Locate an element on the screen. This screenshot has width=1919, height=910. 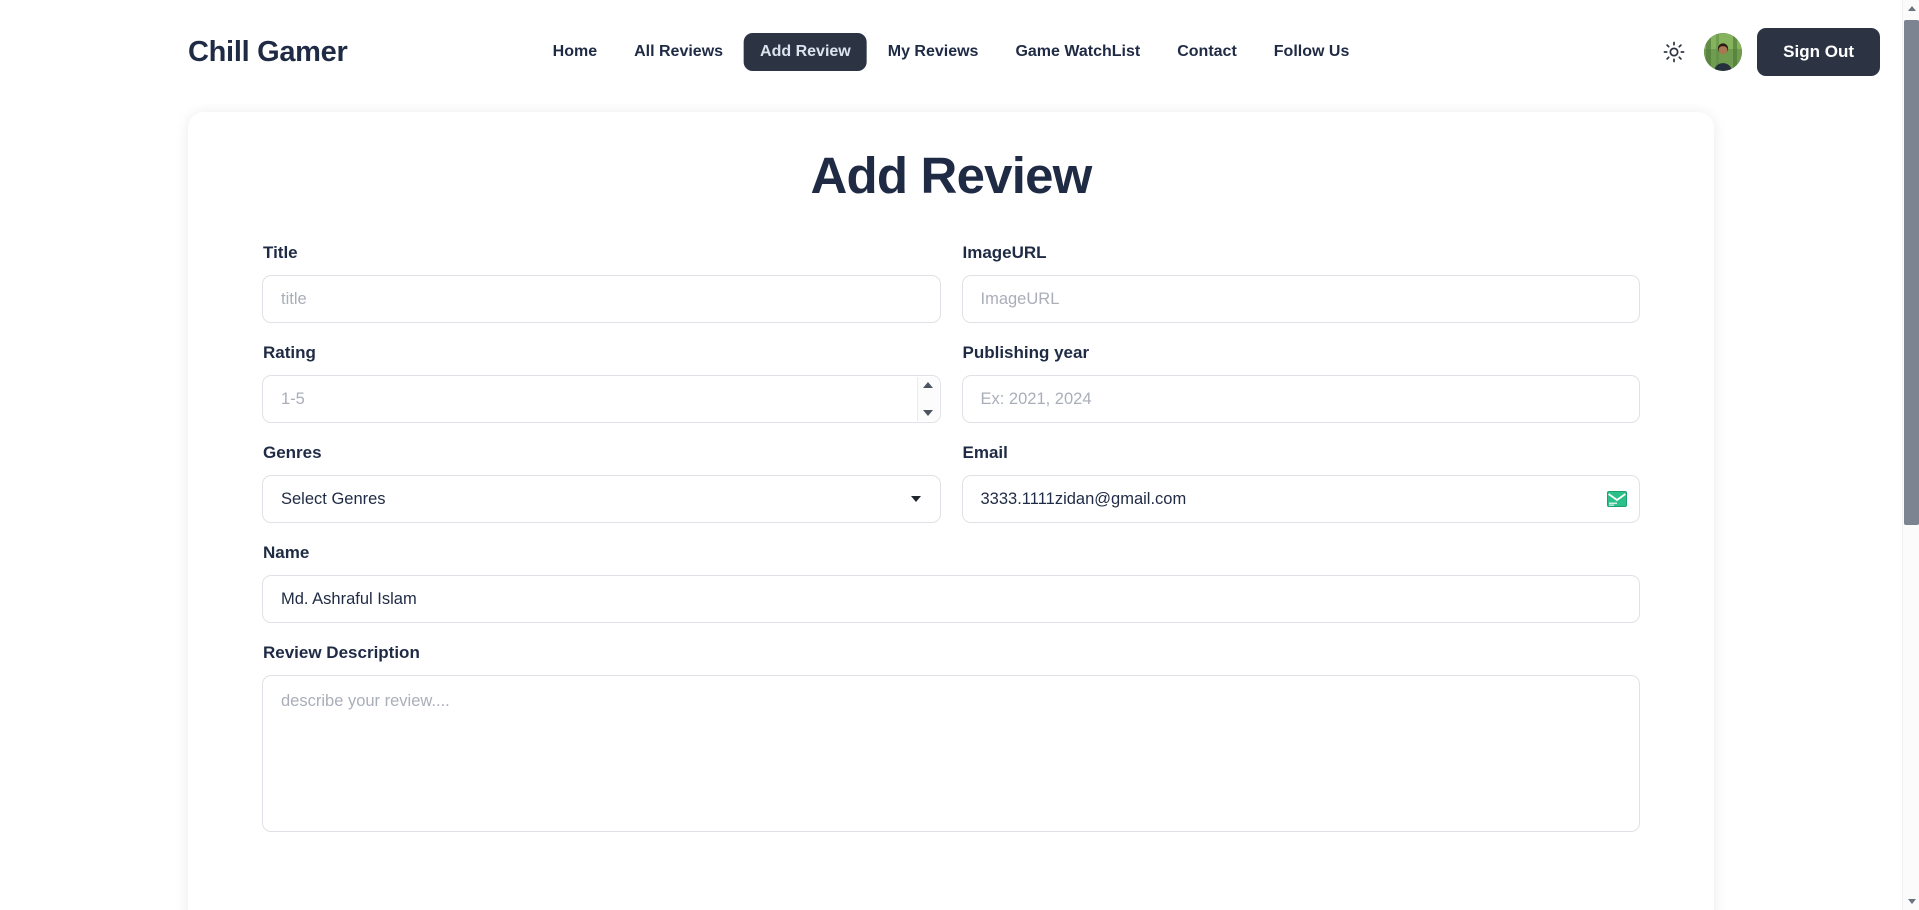
image-url-control is located at coordinates (1300, 299).